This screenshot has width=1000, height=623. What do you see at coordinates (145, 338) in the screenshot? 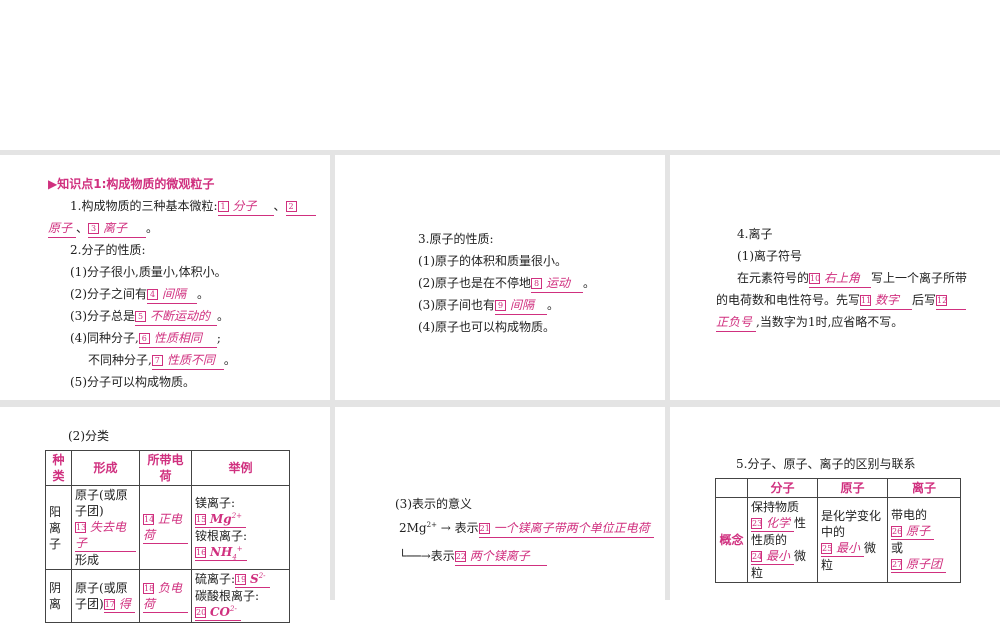
I see `text-line: (4)同种分子, 6 性质相同;` at bounding box center [145, 338].